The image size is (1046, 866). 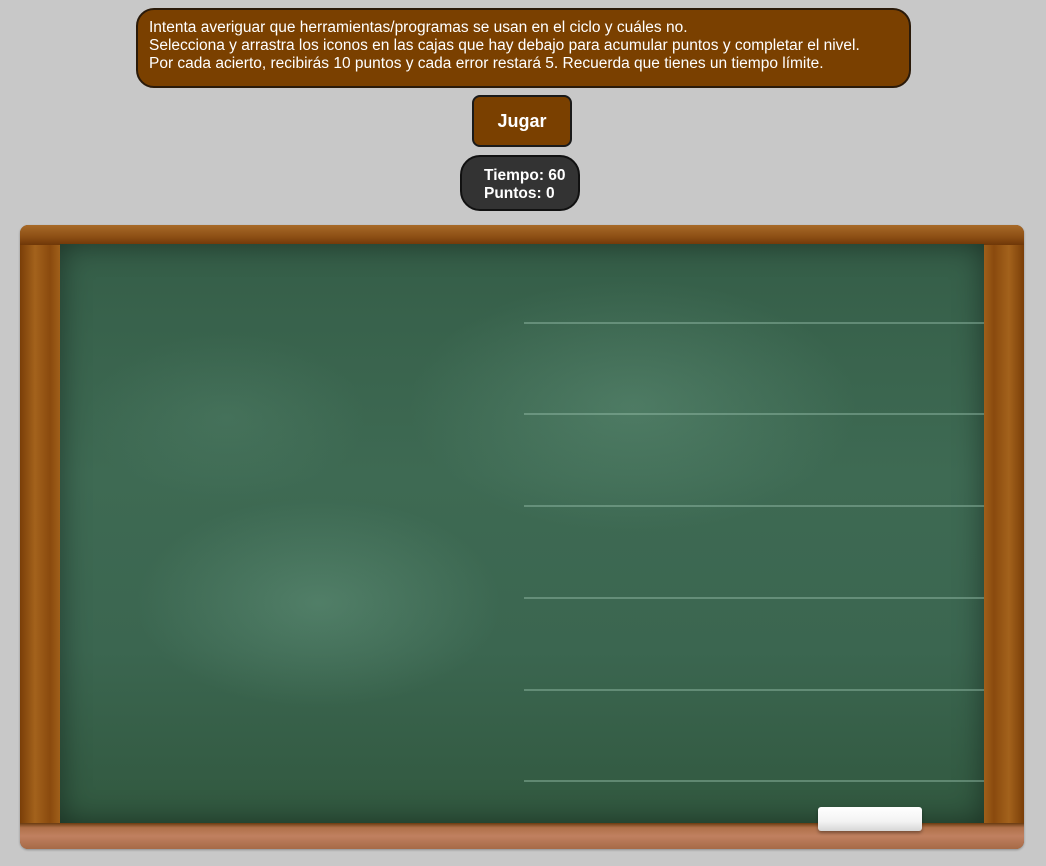 I want to click on eraser-icon, so click(x=870, y=819).